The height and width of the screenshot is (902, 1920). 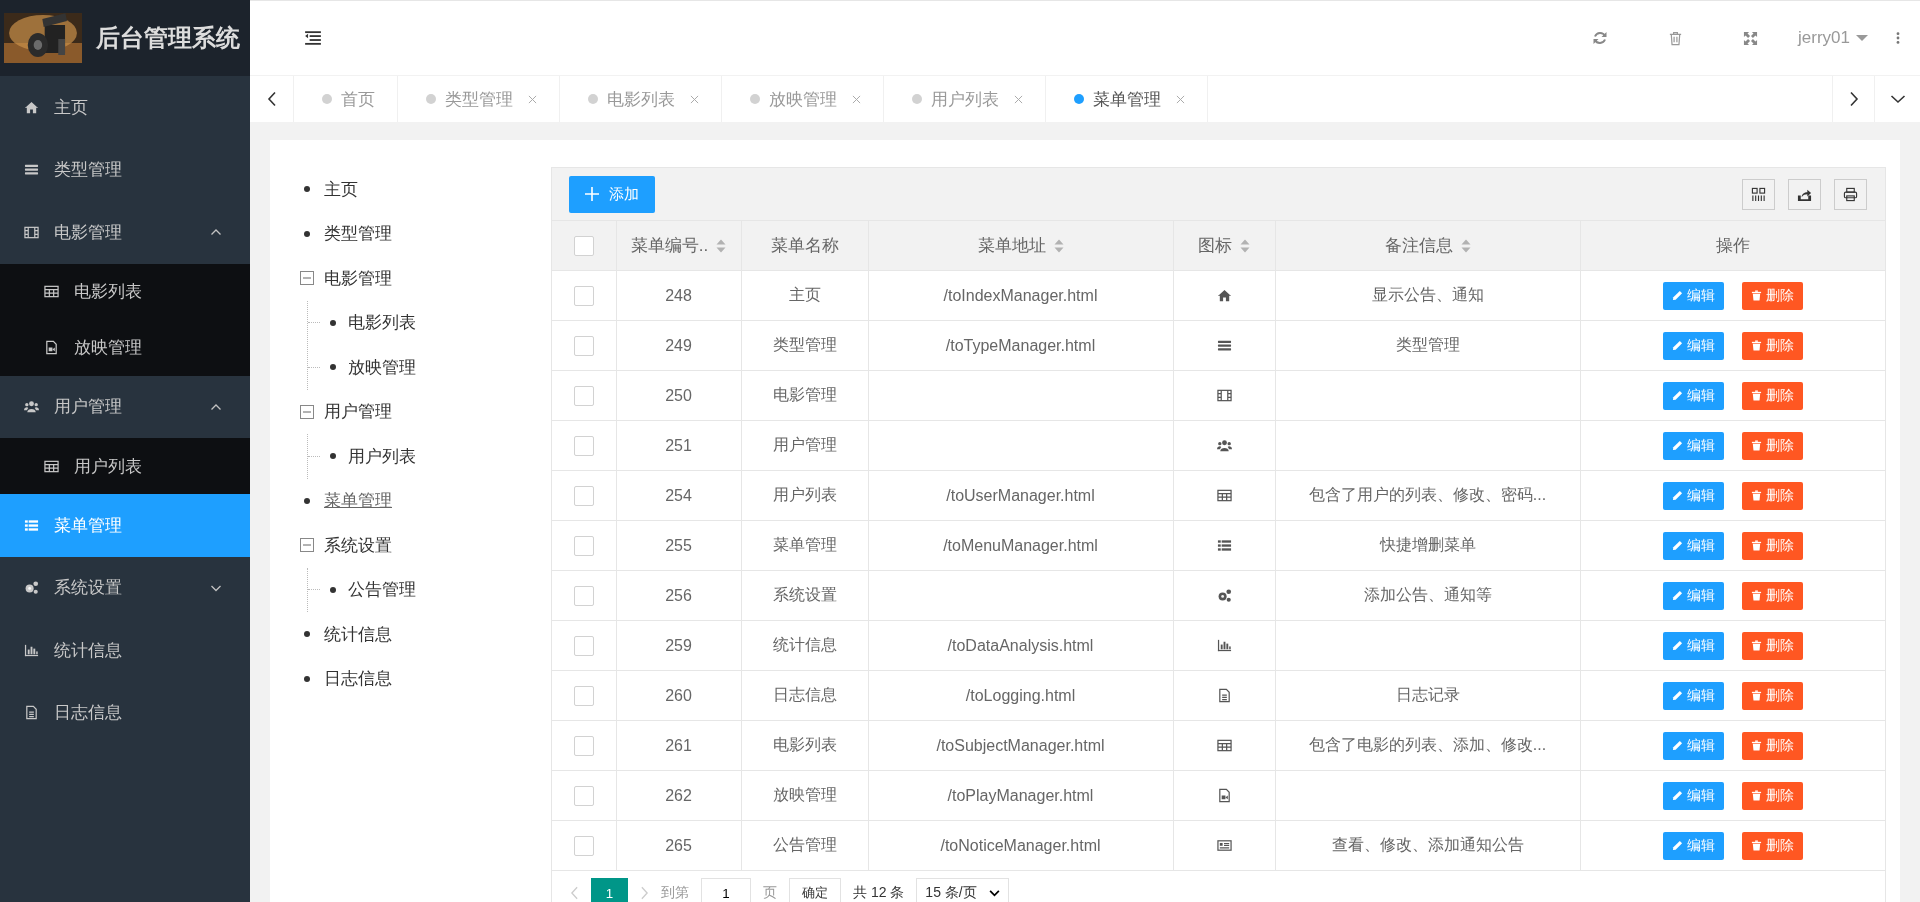 I want to click on tree-item: 用户列表, so click(x=382, y=456).